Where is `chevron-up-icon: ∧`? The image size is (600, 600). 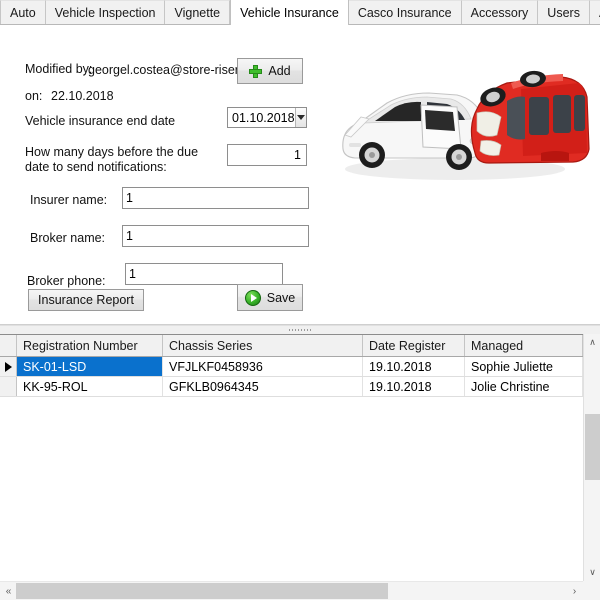 chevron-up-icon: ∧ is located at coordinates (592, 342).